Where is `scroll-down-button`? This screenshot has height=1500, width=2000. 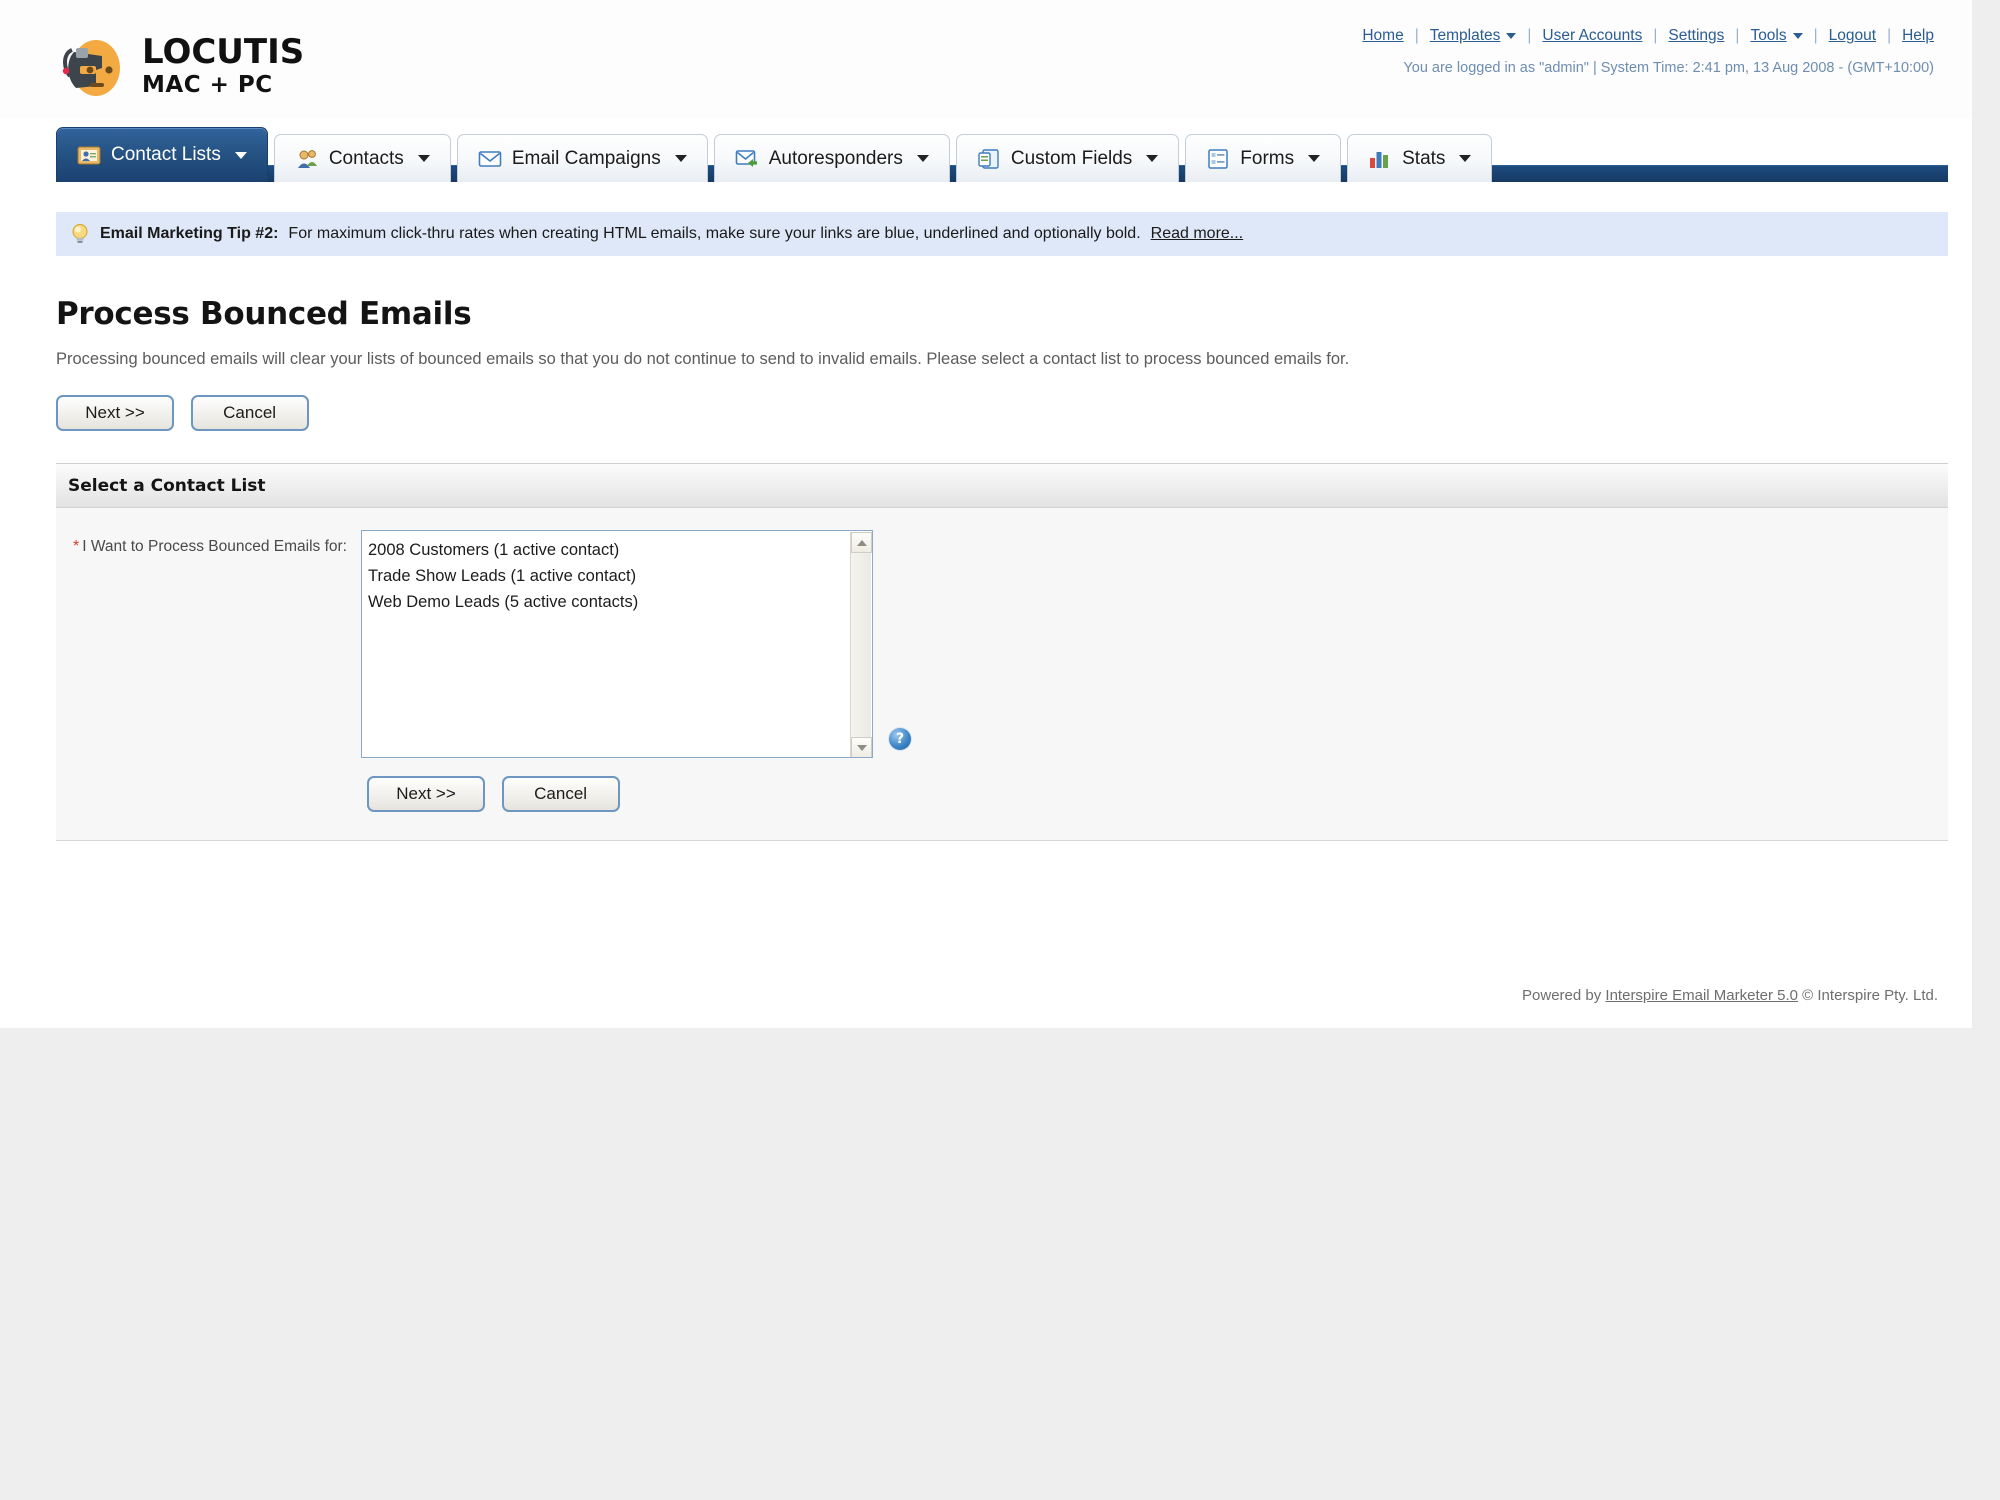
scroll-down-button is located at coordinates (861, 747).